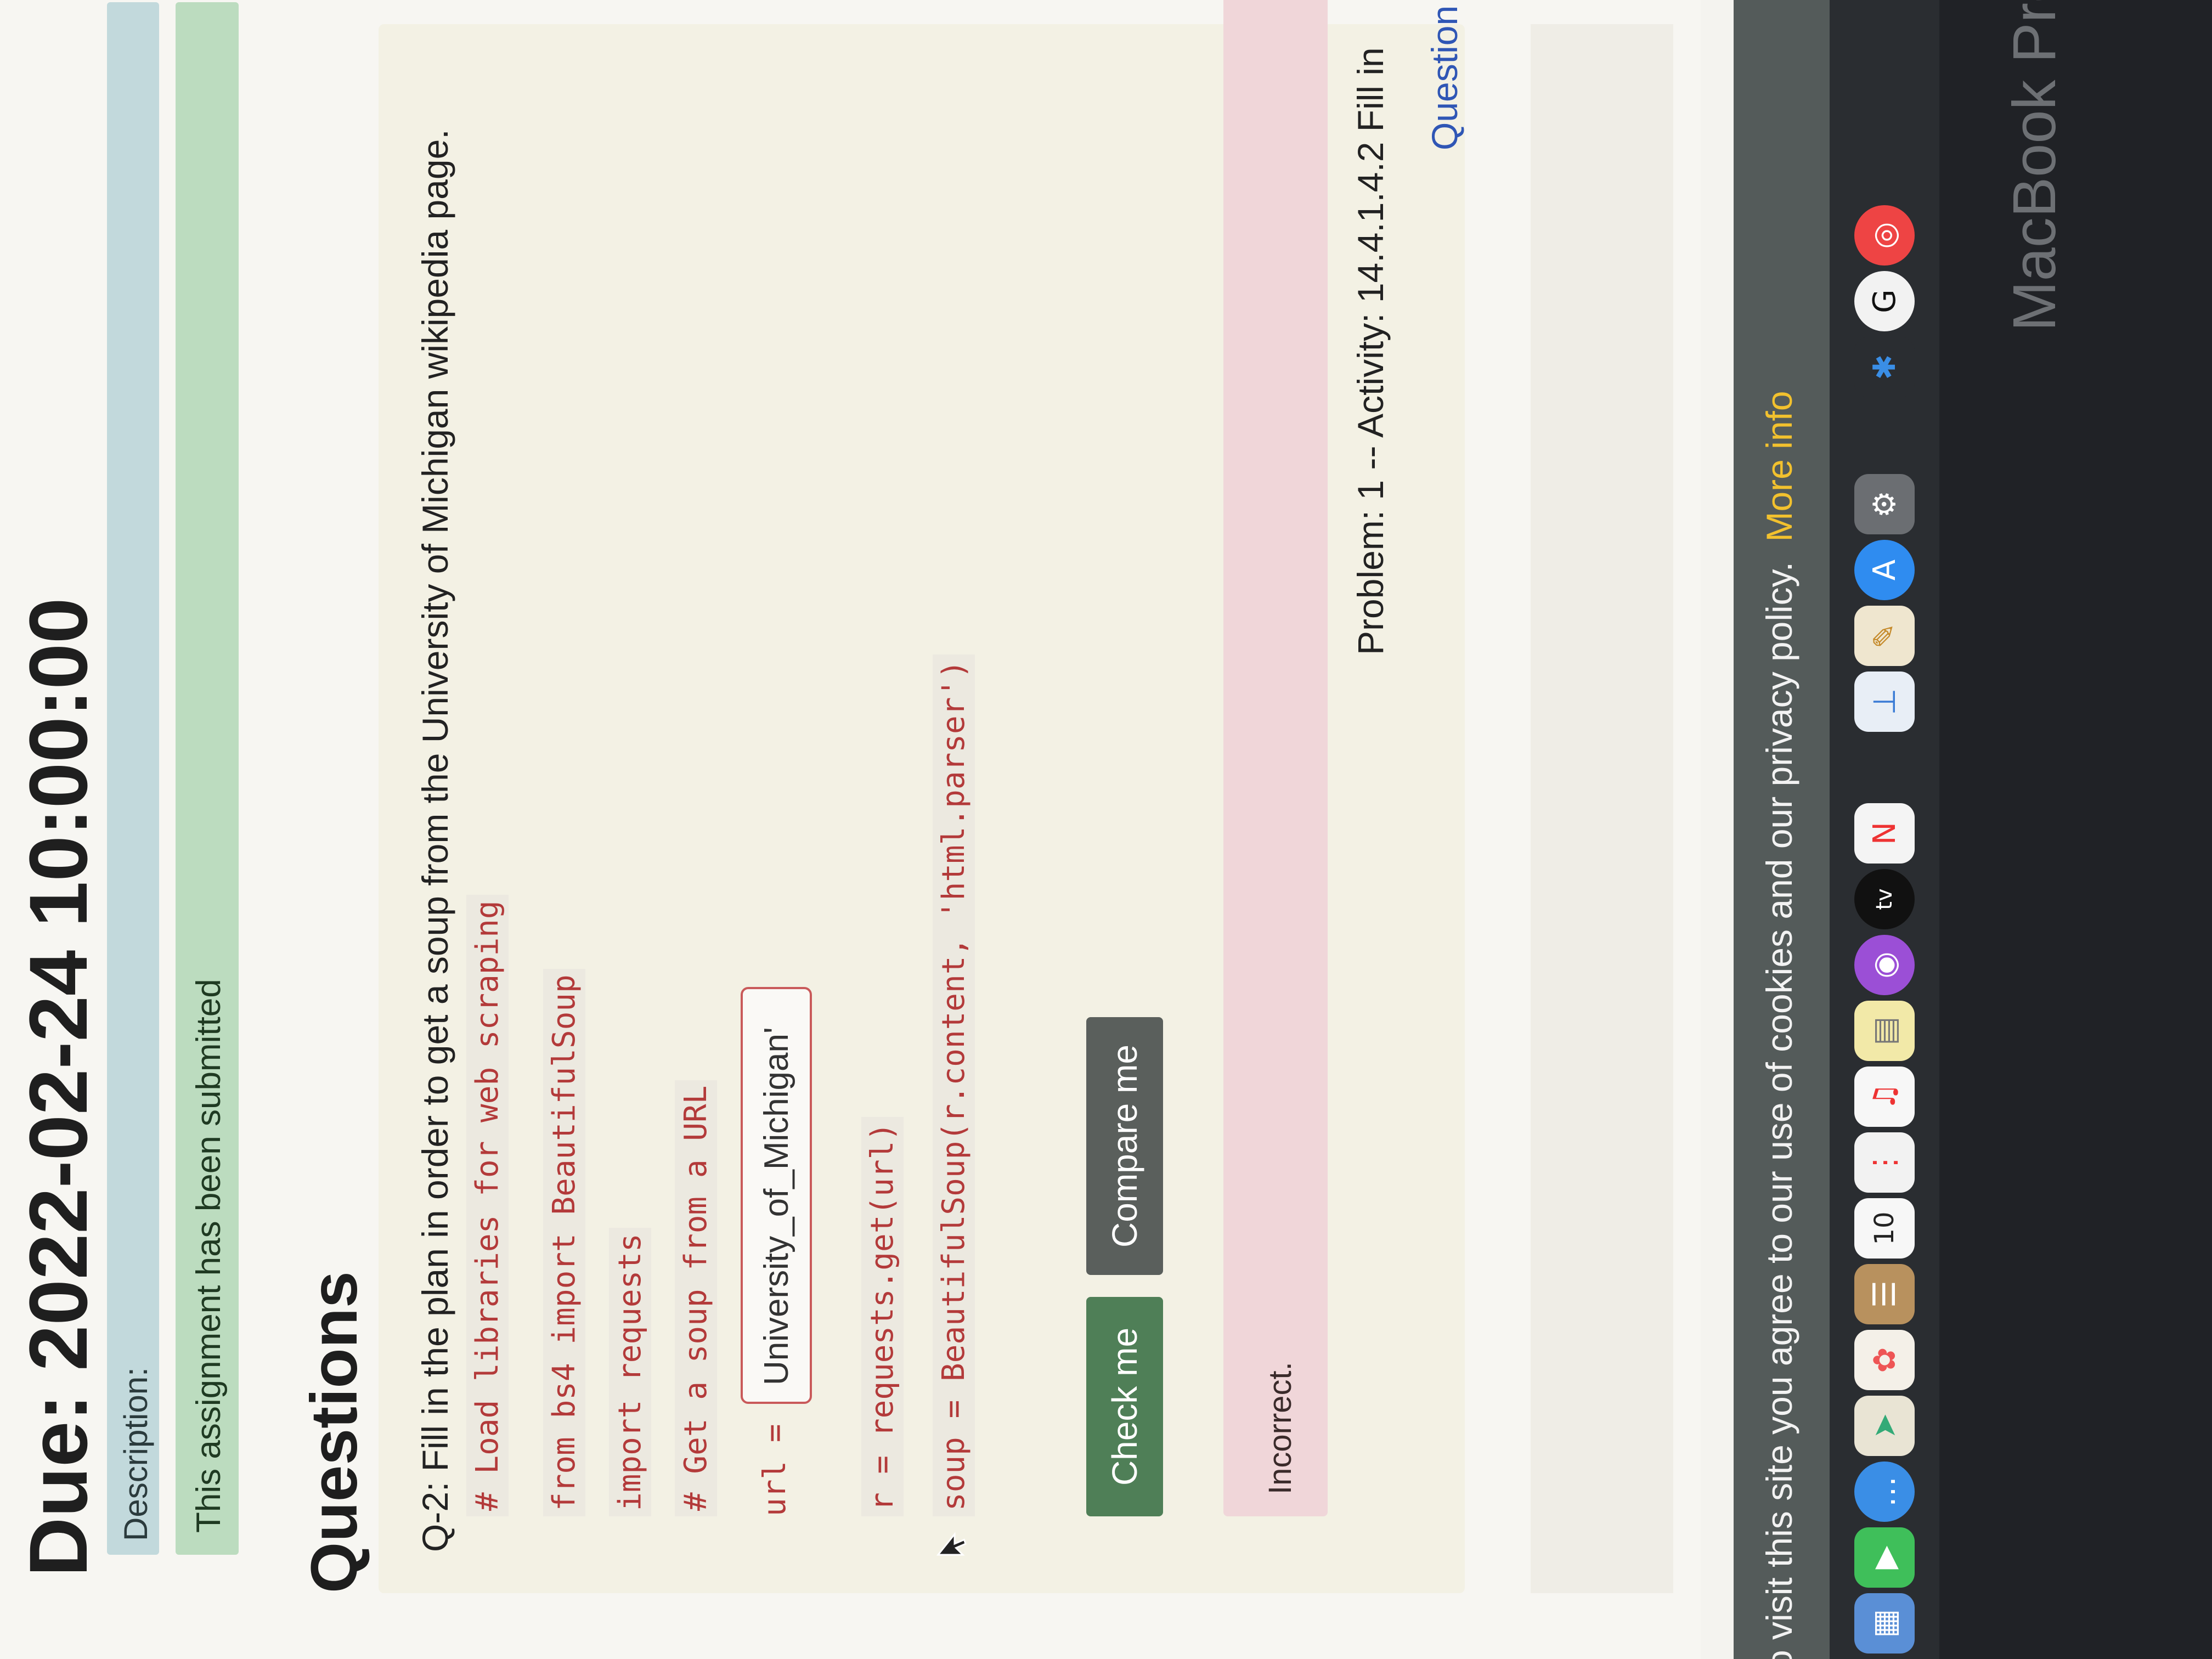 The image size is (2212, 1659). I want to click on submitted-notice: This assignment has been submitted, so click(209, 1256).